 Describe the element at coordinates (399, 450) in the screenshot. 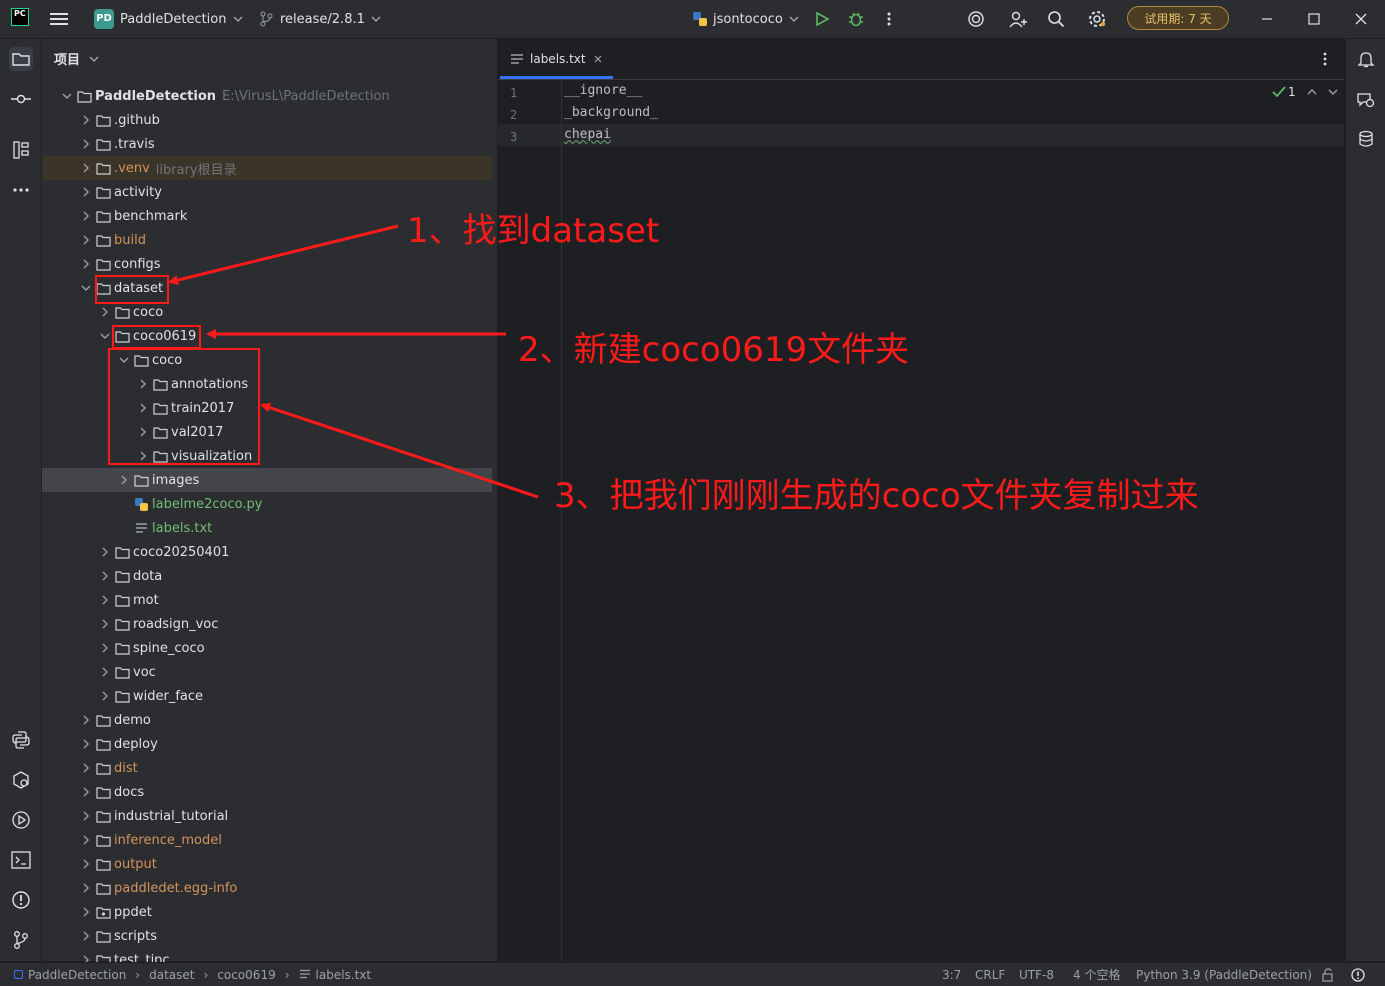

I see `arrow-step3` at that location.